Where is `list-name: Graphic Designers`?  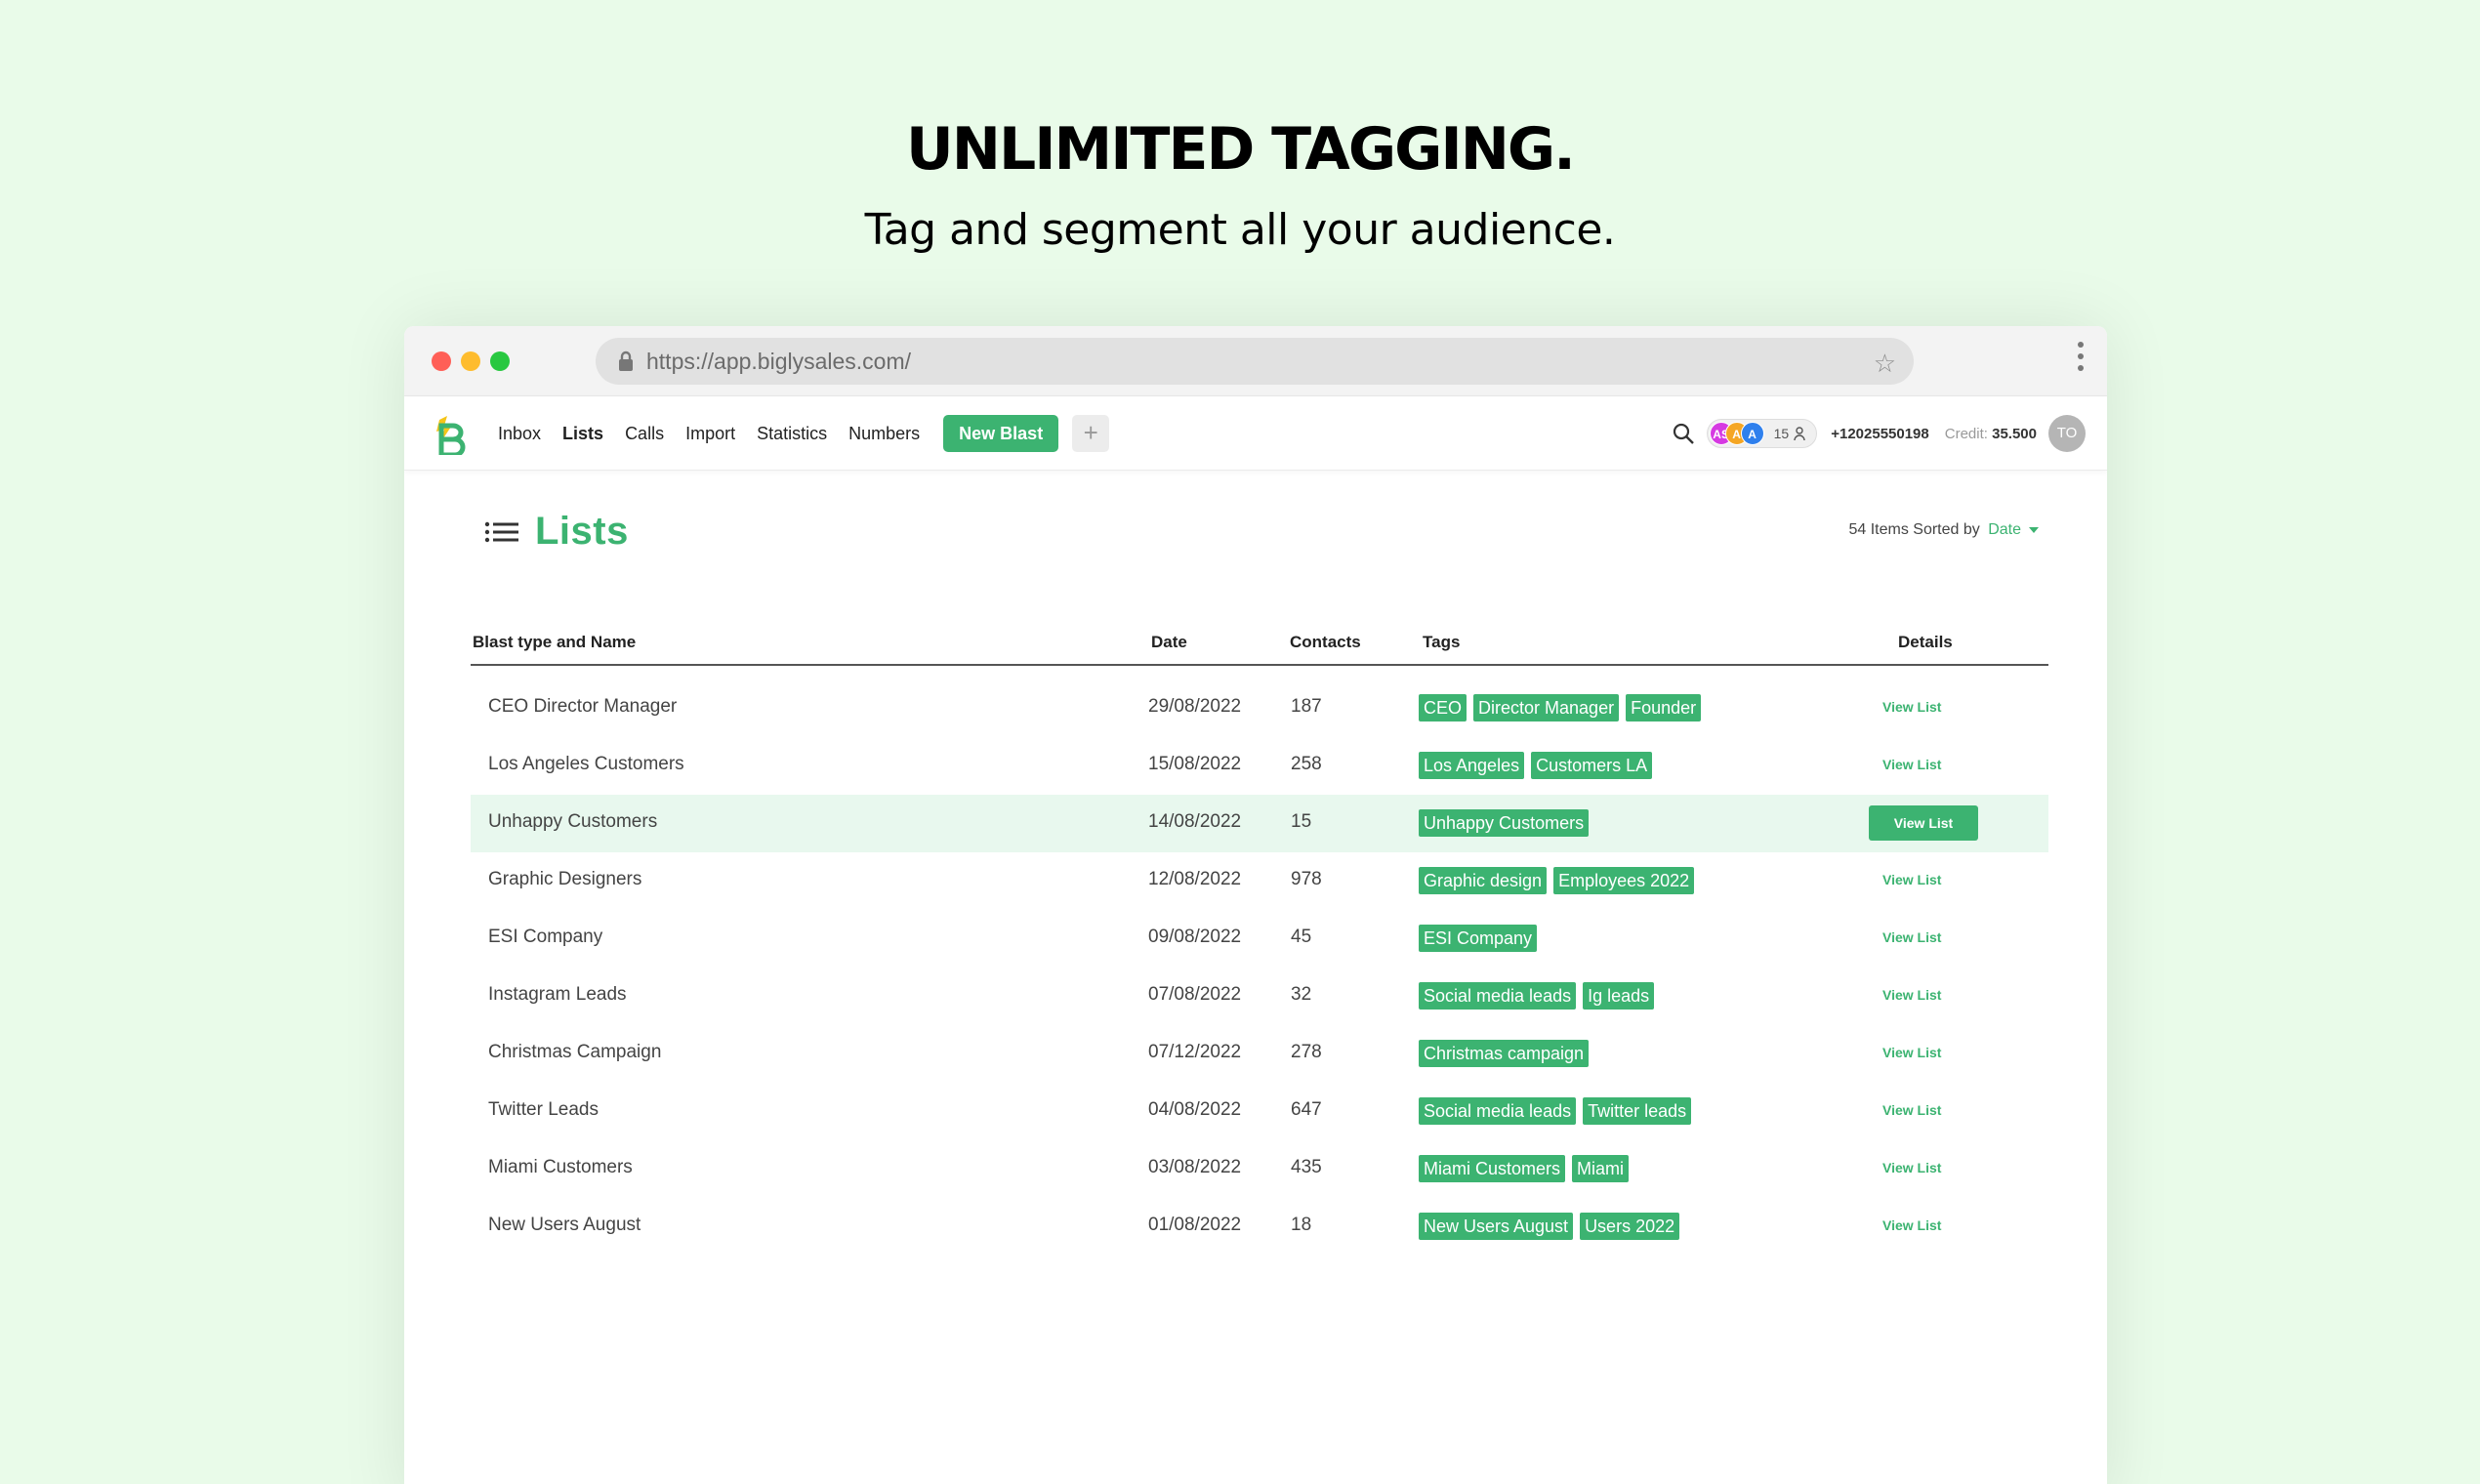
list-name: Graphic Designers is located at coordinates (564, 880).